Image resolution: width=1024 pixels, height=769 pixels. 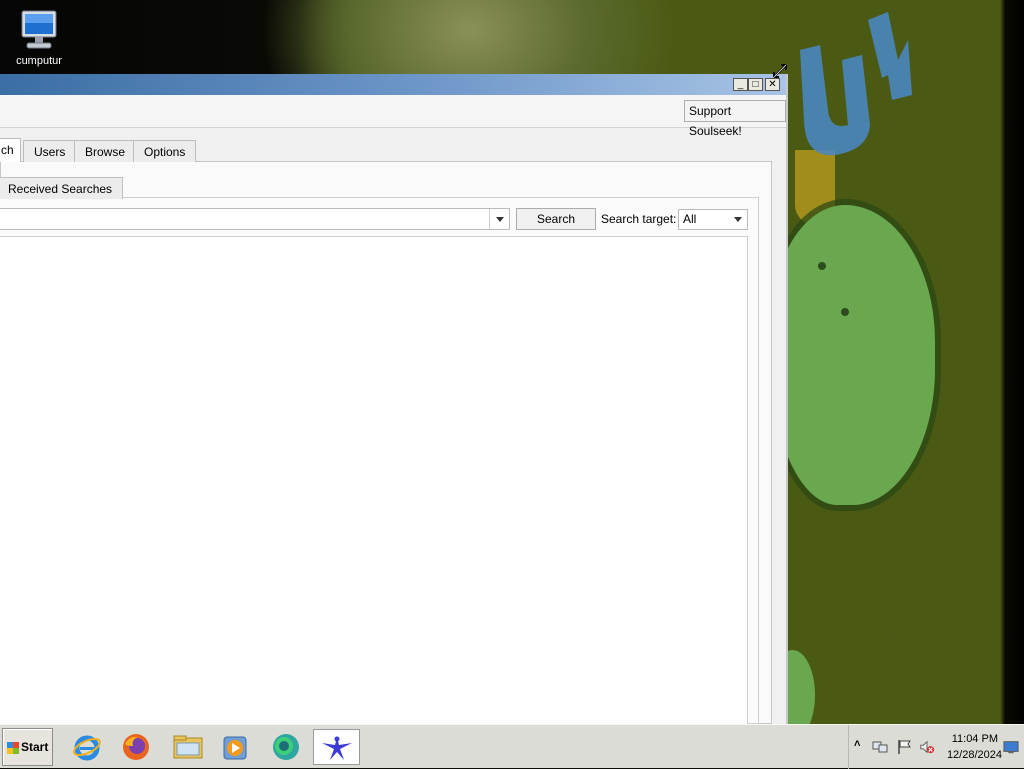 What do you see at coordinates (639, 219) in the screenshot?
I see `search-target-label: Search target:` at bounding box center [639, 219].